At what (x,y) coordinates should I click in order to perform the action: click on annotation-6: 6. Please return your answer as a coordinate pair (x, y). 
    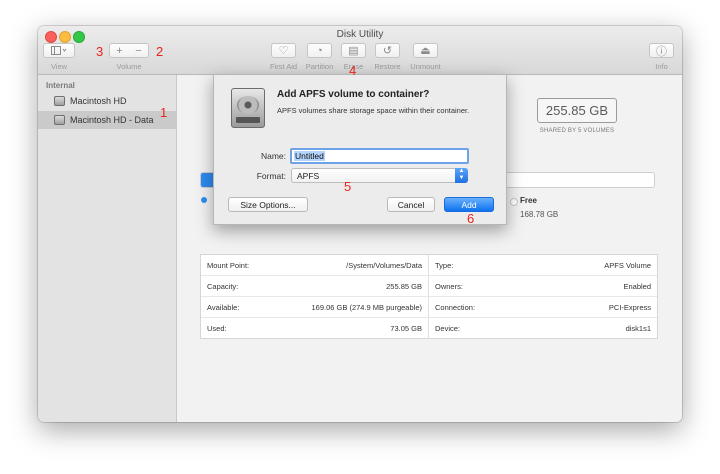
    Looking at the image, I should click on (471, 218).